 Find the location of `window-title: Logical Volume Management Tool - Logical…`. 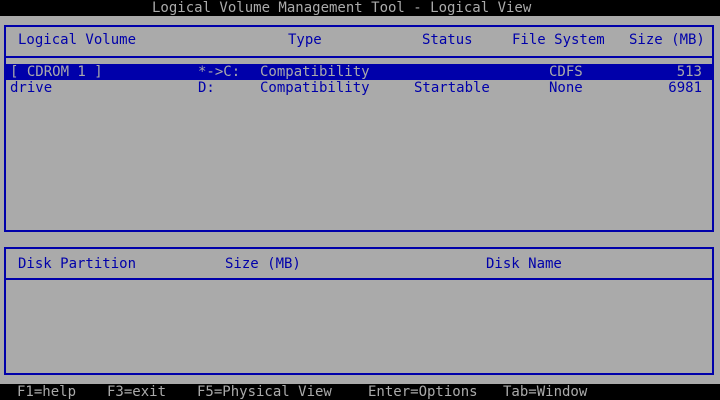

window-title: Logical Volume Management Tool - Logical… is located at coordinates (342, 8).